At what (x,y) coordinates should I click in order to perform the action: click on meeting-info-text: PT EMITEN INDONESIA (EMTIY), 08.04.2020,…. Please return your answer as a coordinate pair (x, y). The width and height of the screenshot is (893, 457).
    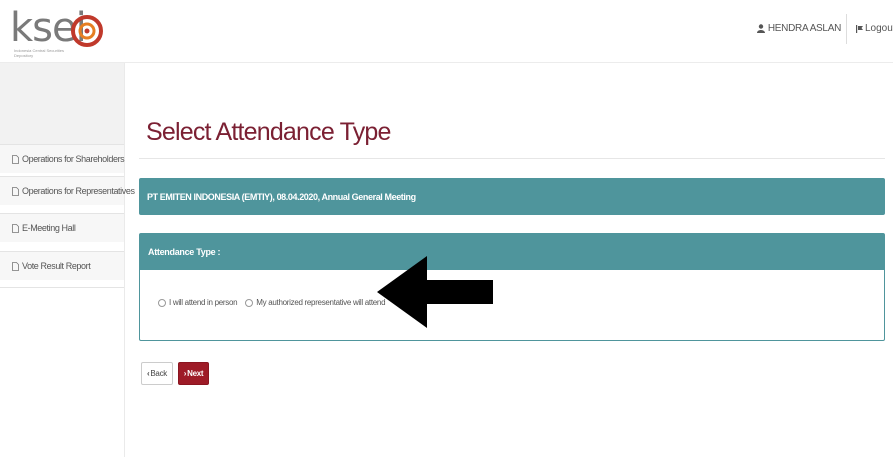
    Looking at the image, I should click on (281, 196).